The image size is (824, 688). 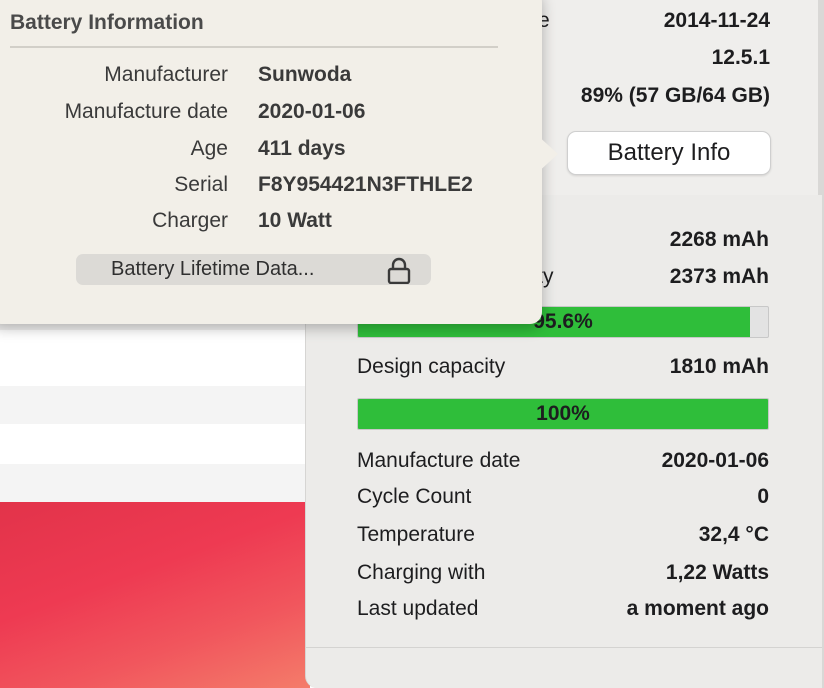 What do you see at coordinates (155, 595) in the screenshot?
I see `desktop-wallpaper` at bounding box center [155, 595].